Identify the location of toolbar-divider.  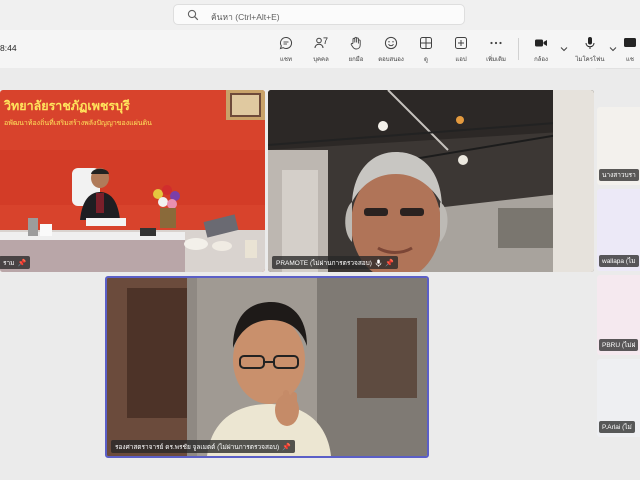
(518, 49).